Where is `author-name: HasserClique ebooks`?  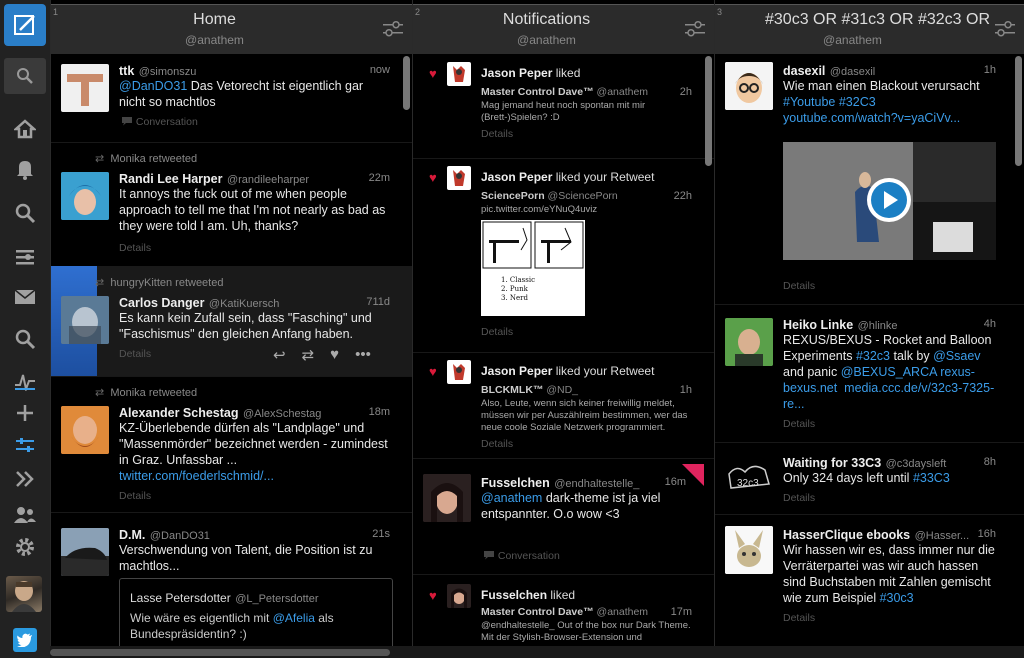
author-name: HasserClique ebooks is located at coordinates (846, 535).